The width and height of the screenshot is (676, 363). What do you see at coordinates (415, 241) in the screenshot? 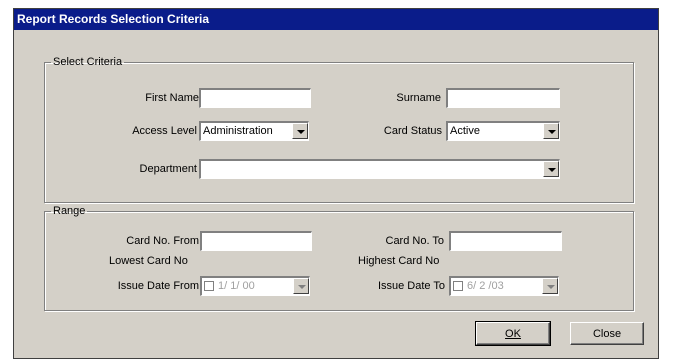
I see `card-to-label: Card No. To` at bounding box center [415, 241].